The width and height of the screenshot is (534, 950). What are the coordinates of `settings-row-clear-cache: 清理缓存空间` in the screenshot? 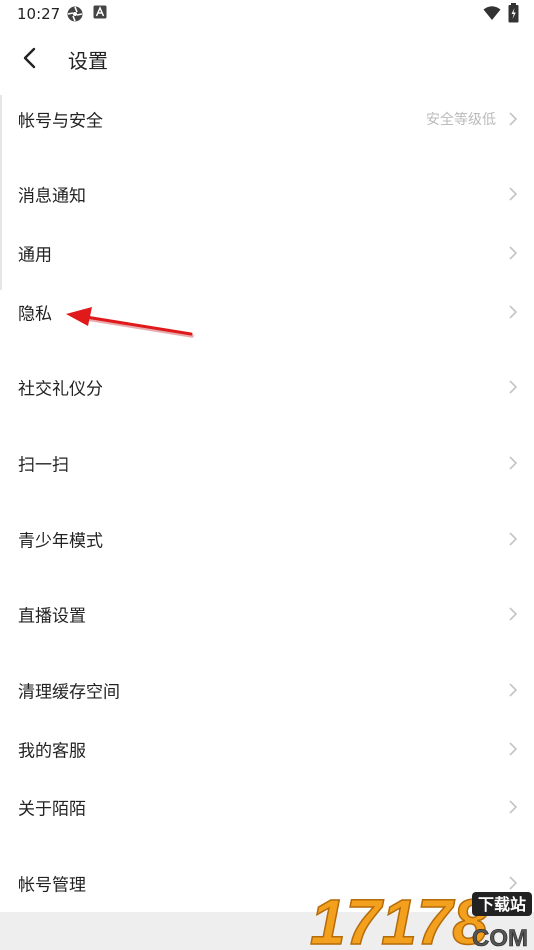 It's located at (267, 690).